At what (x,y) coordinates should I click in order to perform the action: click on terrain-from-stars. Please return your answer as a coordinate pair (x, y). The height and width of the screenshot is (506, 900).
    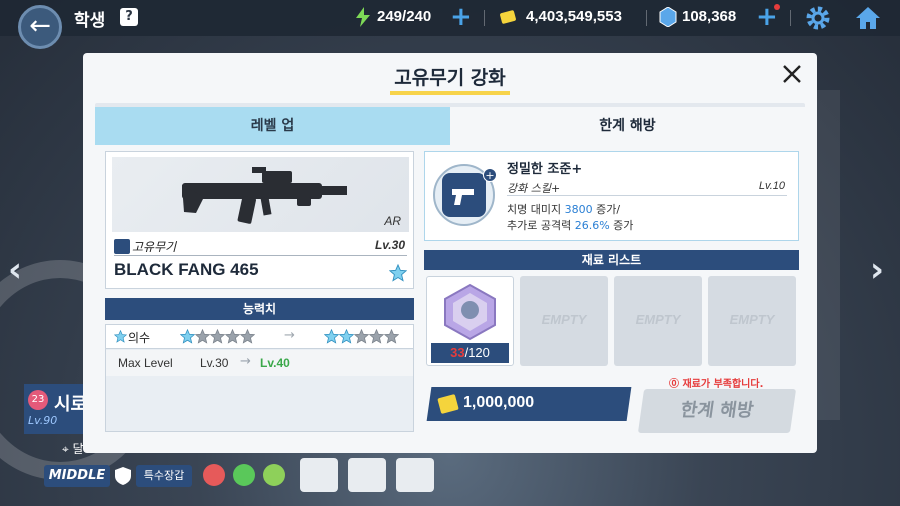
    Looking at the image, I should click on (217, 336).